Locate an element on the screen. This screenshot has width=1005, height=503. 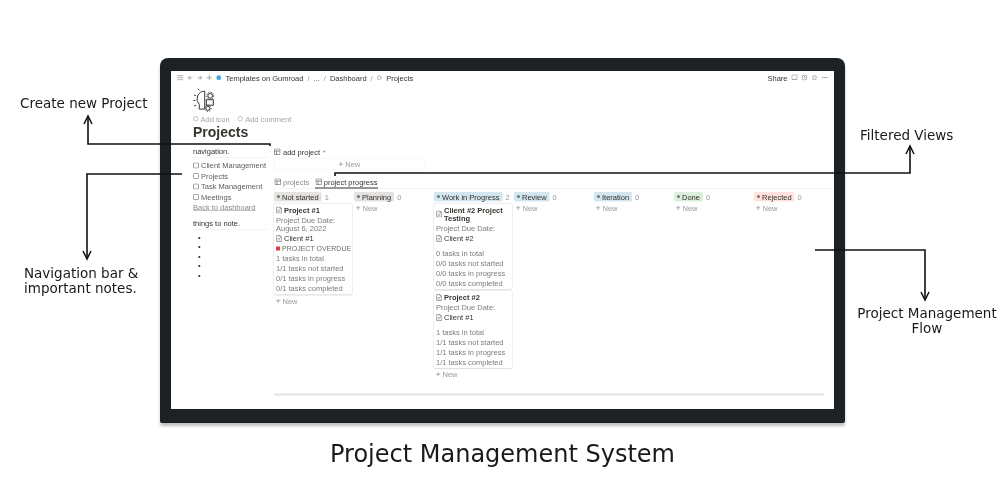
page-title: Projects is located at coordinates (221, 132).